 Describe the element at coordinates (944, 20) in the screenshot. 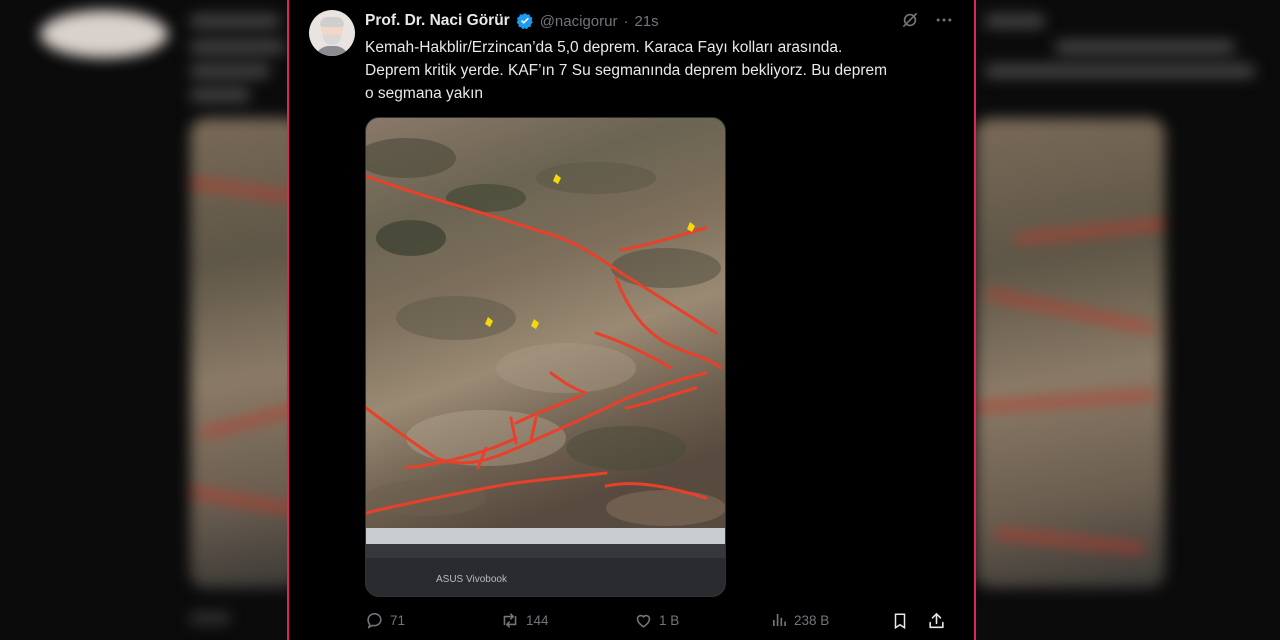

I see `more-icon` at that location.